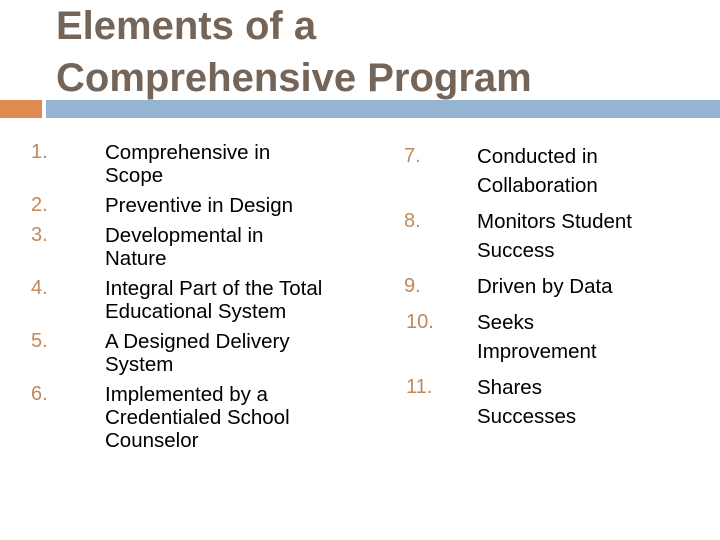 This screenshot has width=720, height=540. I want to click on item-text-line: Developmental in, so click(184, 235).